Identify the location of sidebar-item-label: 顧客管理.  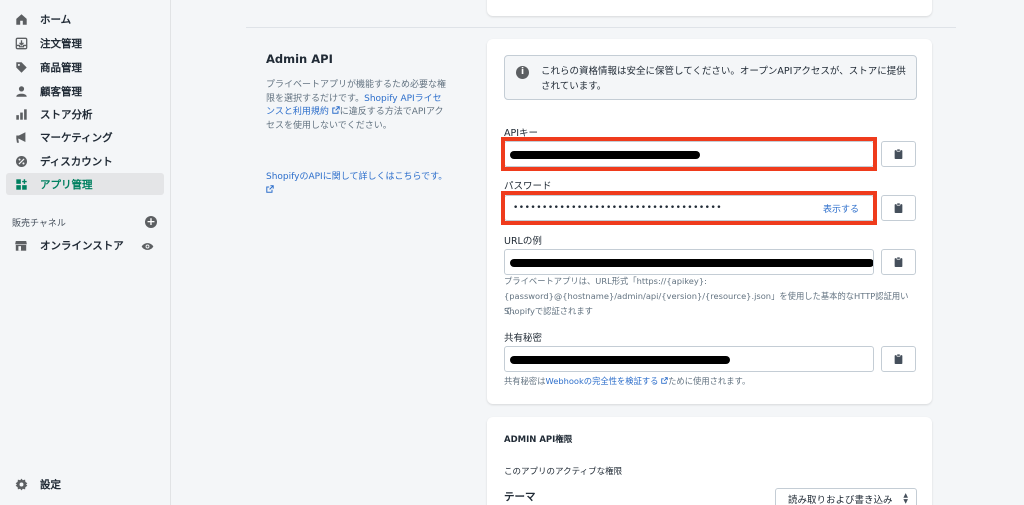
(61, 91).